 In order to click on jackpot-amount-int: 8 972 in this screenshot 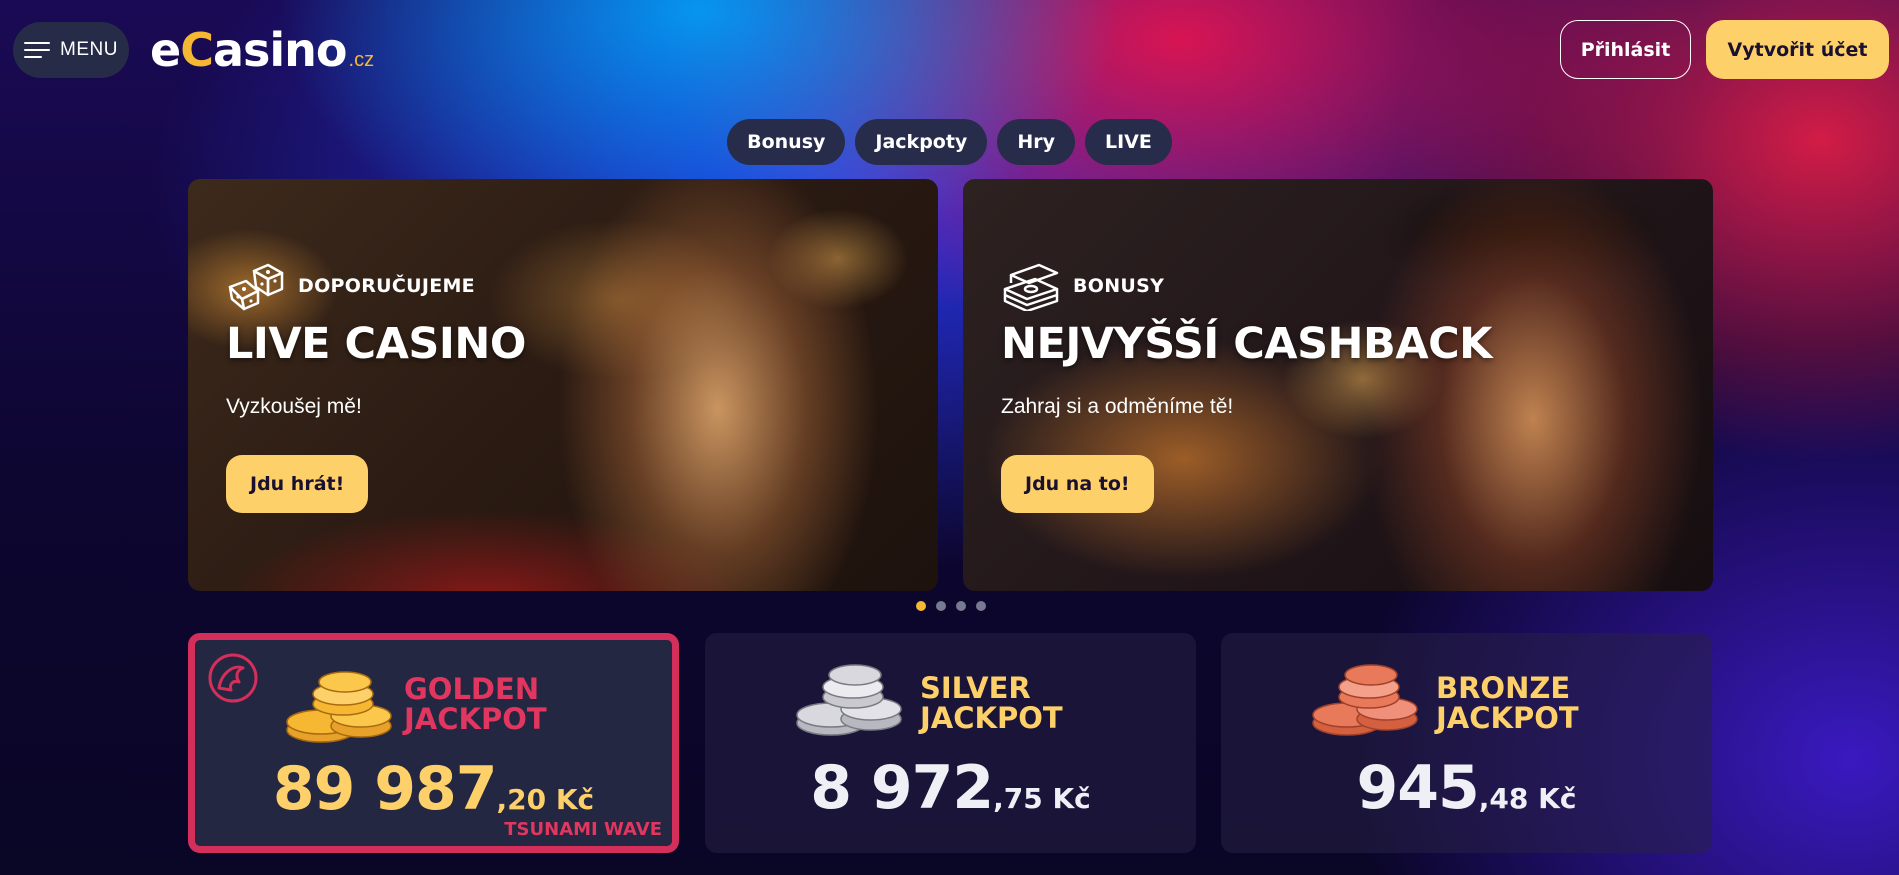, I will do `click(902, 788)`.